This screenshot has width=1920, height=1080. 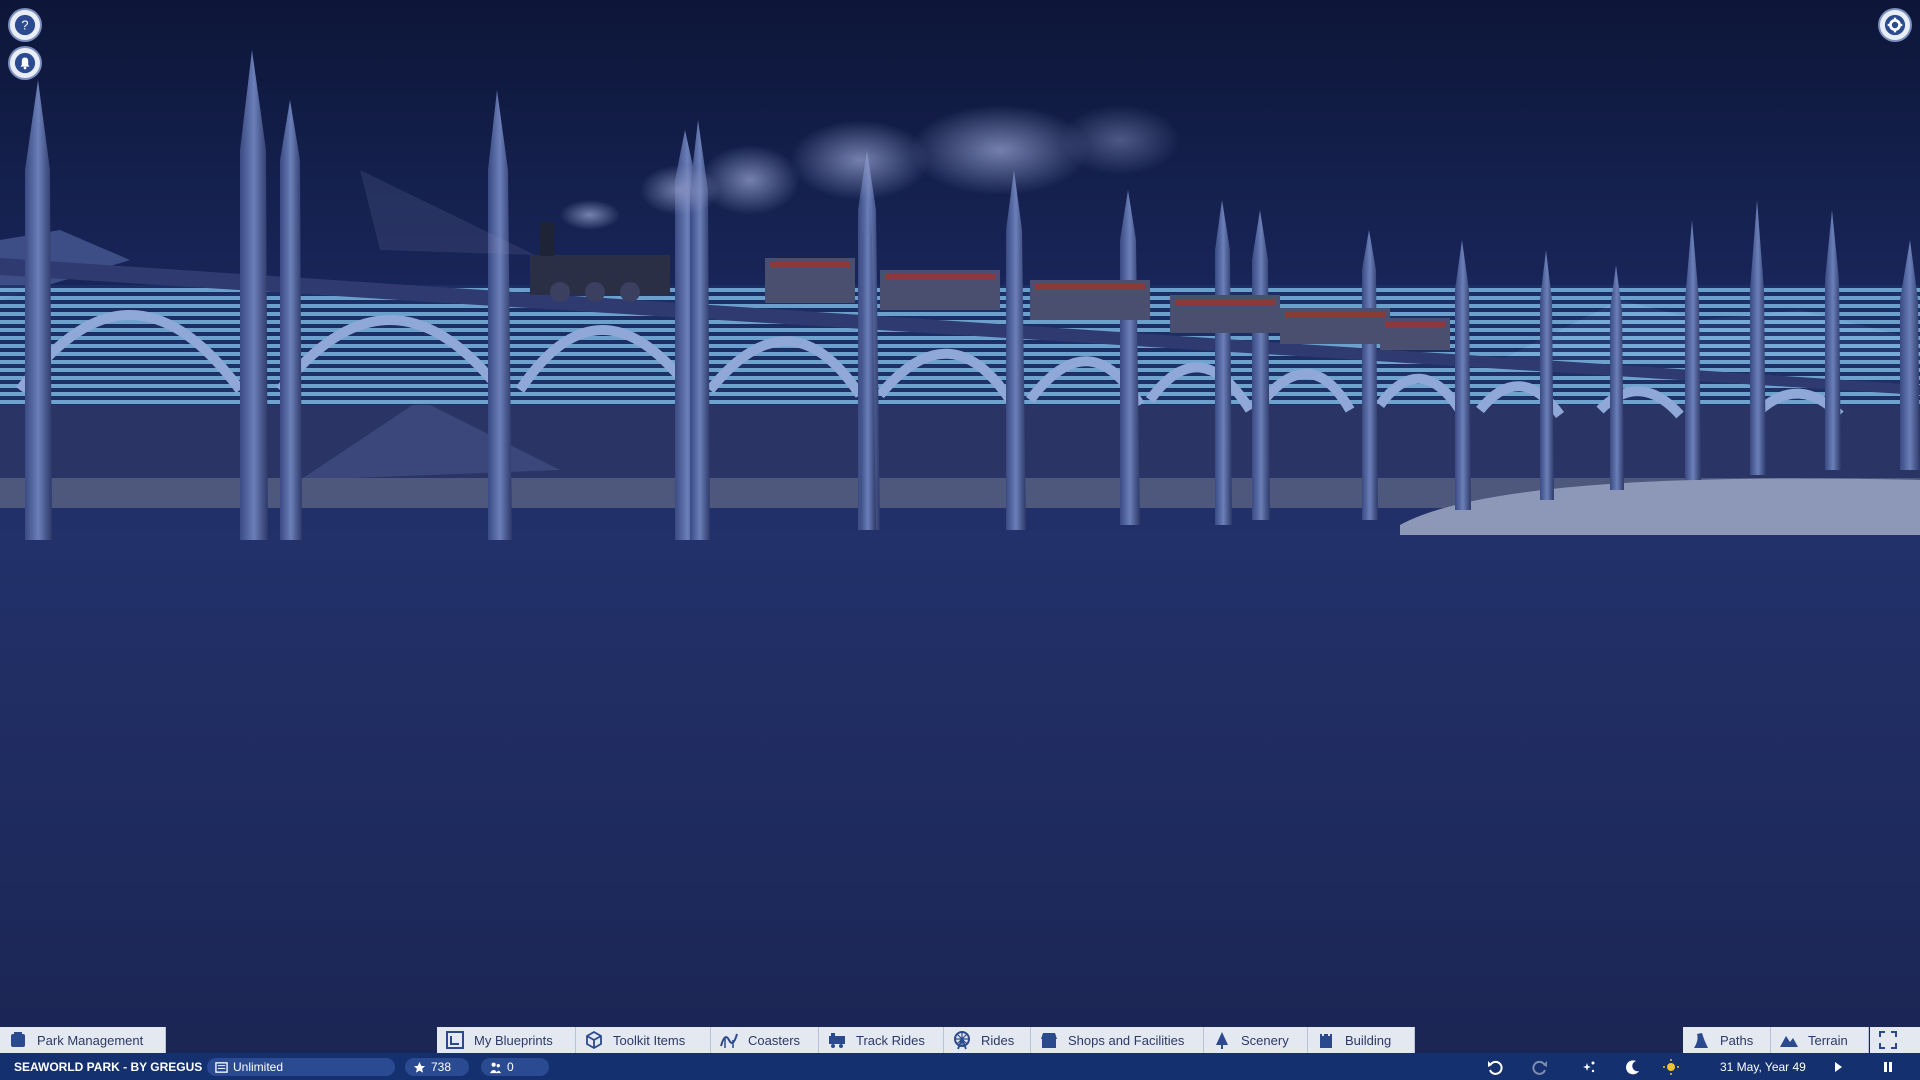 I want to click on camera-button, so click(x=1895, y=1040).